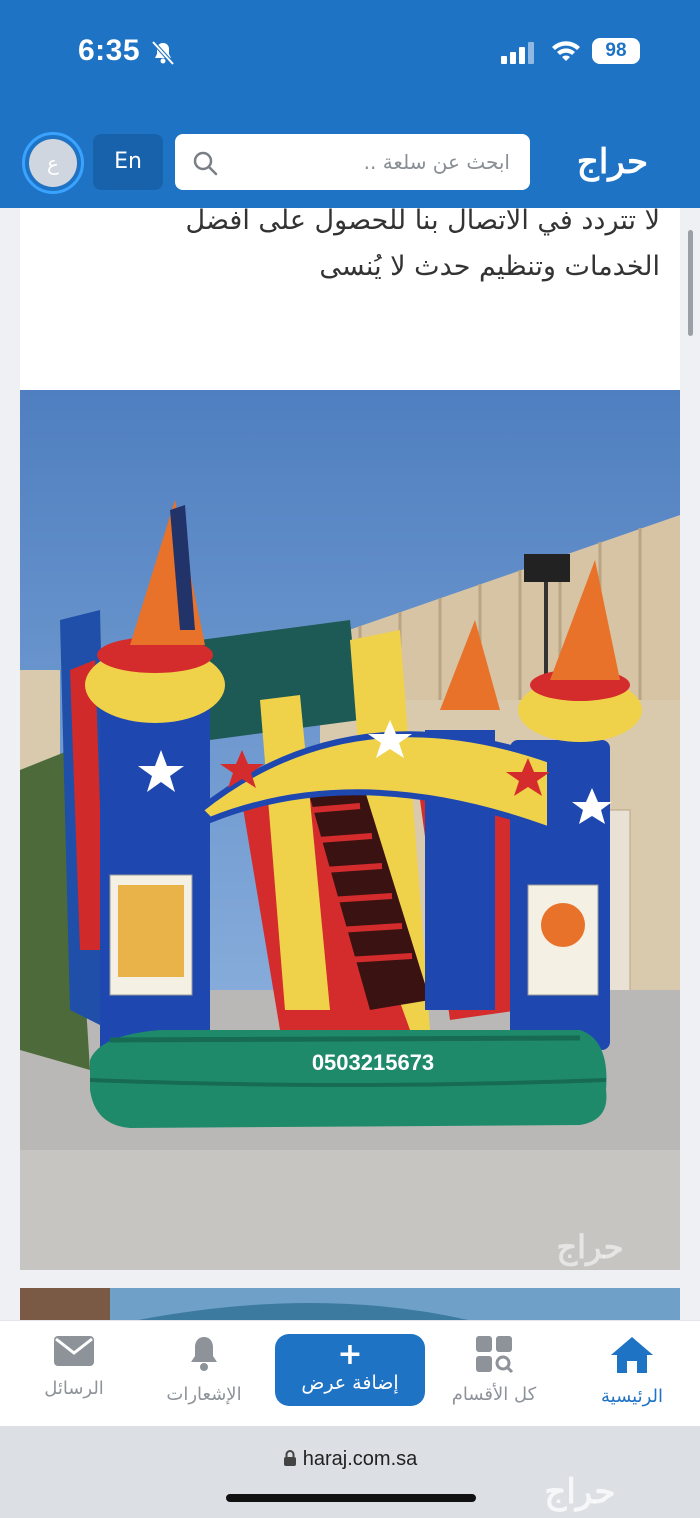 The width and height of the screenshot is (700, 1518). Describe the element at coordinates (616, 51) in the screenshot. I see `battery-indicator: 98` at that location.